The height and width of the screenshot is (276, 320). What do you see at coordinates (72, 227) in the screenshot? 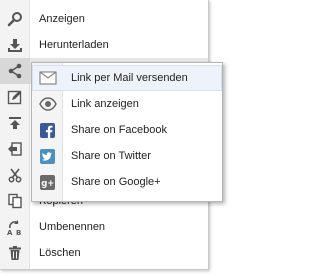
I see `menu-item-label: Umbenennen` at bounding box center [72, 227].